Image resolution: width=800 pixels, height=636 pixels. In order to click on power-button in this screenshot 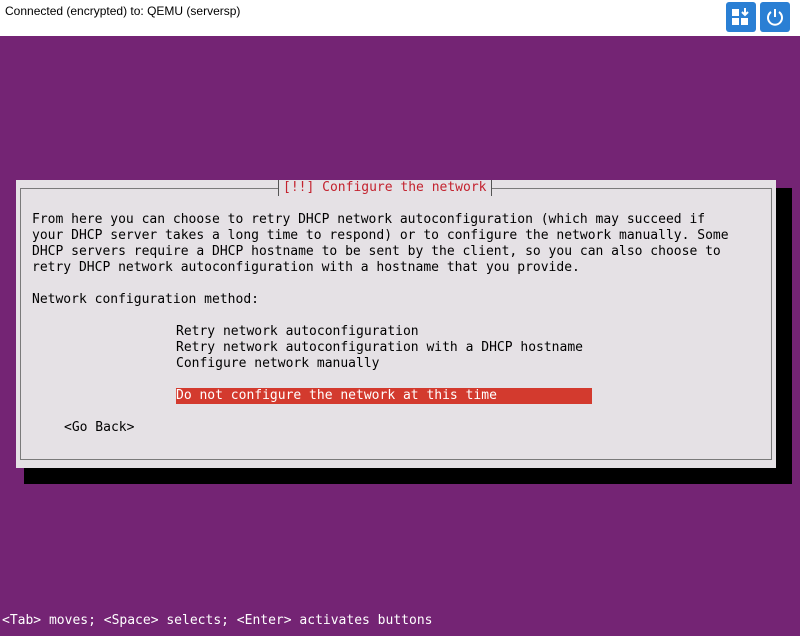, I will do `click(775, 17)`.